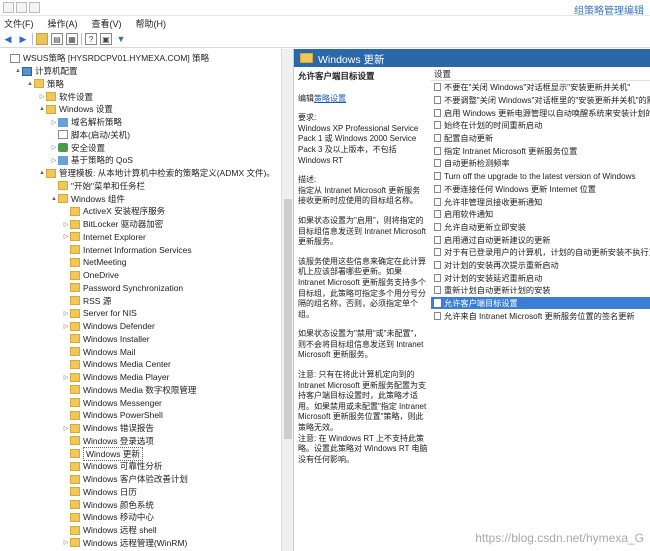 This screenshot has width=650, height=551. What do you see at coordinates (540, 265) in the screenshot?
I see `setting-row: 对计划的安装再次提示重新启动` at bounding box center [540, 265].